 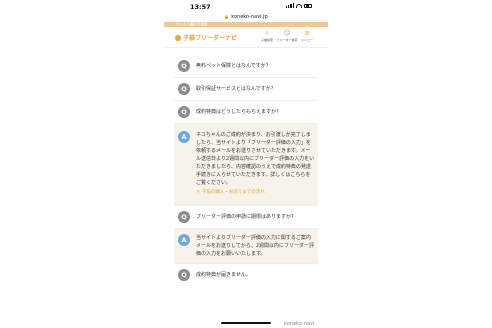 I want to click on faq-question: Q 成約特典が届きません。, so click(x=246, y=275).